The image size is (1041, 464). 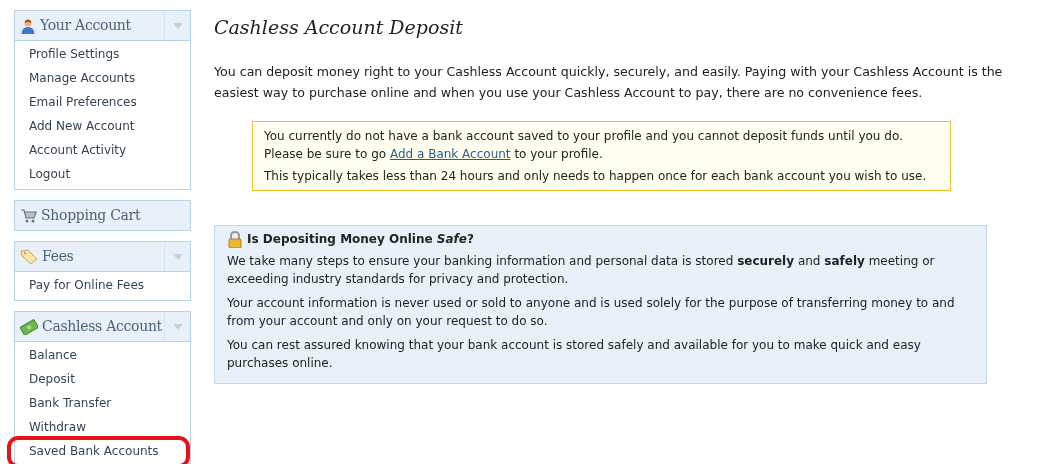 I want to click on info-text: You can rest assured knowing that your bank account is stored safely and available for you to make quick and easy purchases online., so click(x=574, y=354).